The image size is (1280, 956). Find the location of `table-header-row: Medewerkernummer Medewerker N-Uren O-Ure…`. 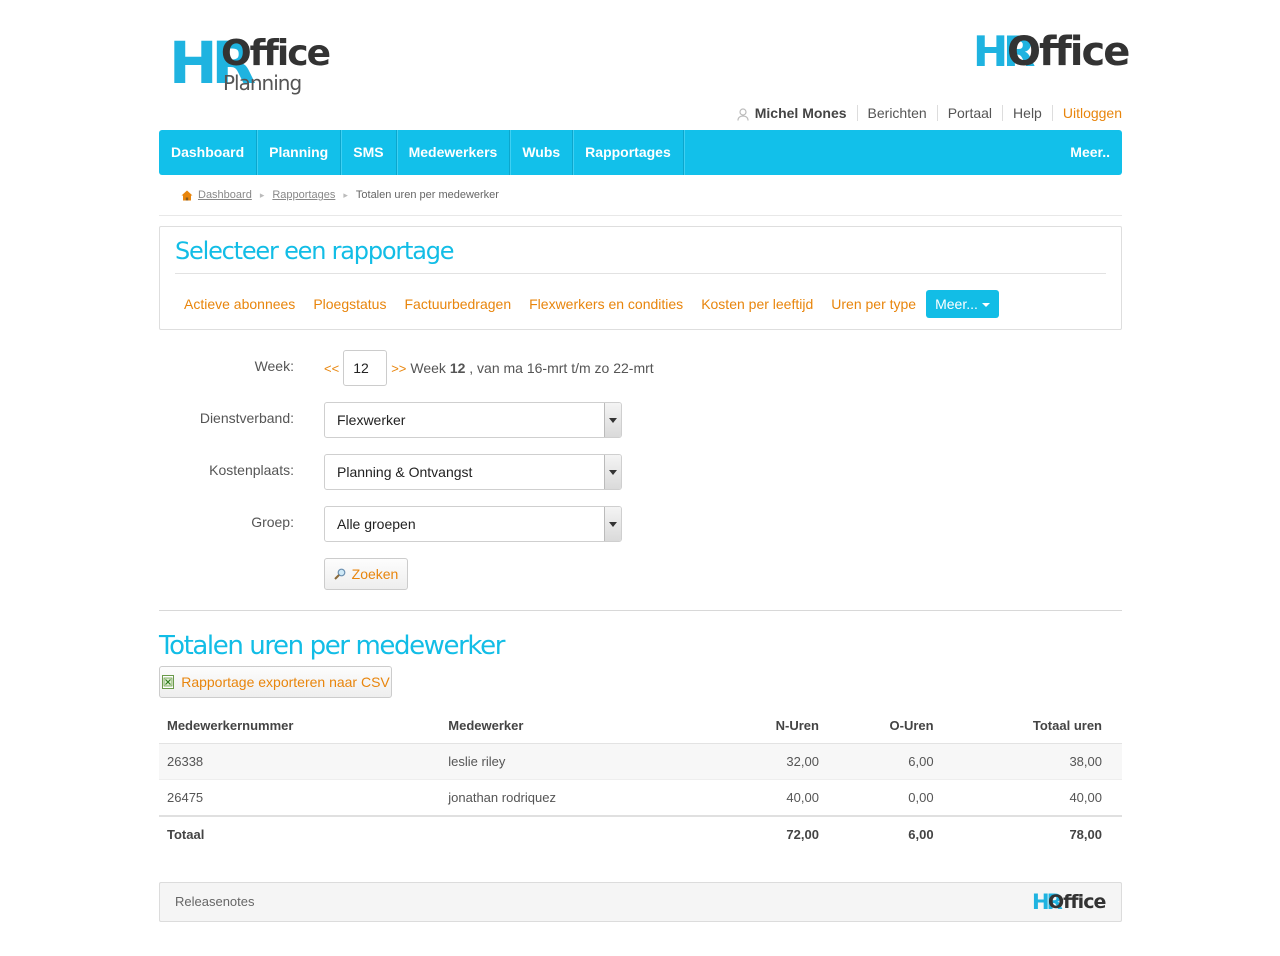

table-header-row: Medewerkernummer Medewerker N-Uren O-Ure… is located at coordinates (640, 725).